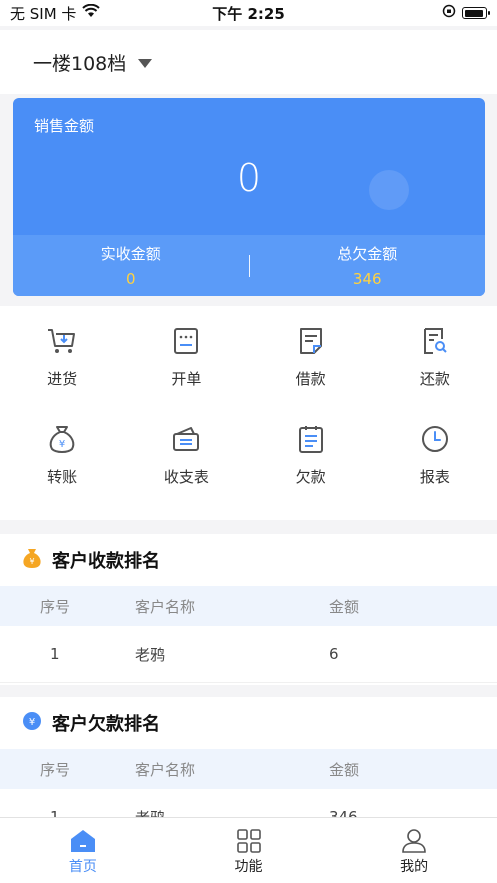 The width and height of the screenshot is (497, 883). Describe the element at coordinates (248, 560) in the screenshot. I see `rank-title-row: ¥ 客户收款排名` at that location.